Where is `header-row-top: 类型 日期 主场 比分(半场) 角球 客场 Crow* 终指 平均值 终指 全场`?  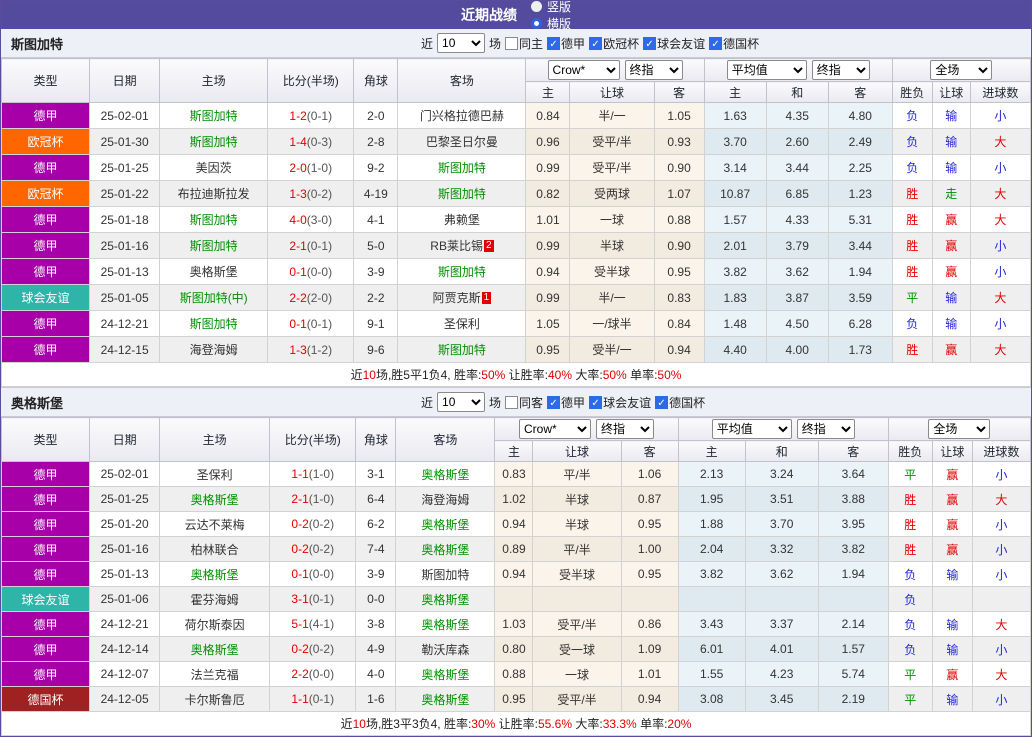
header-row-top: 类型 日期 主场 比分(半场) 角球 客场 Crow* 终指 平均值 终指 全场 is located at coordinates (516, 80).